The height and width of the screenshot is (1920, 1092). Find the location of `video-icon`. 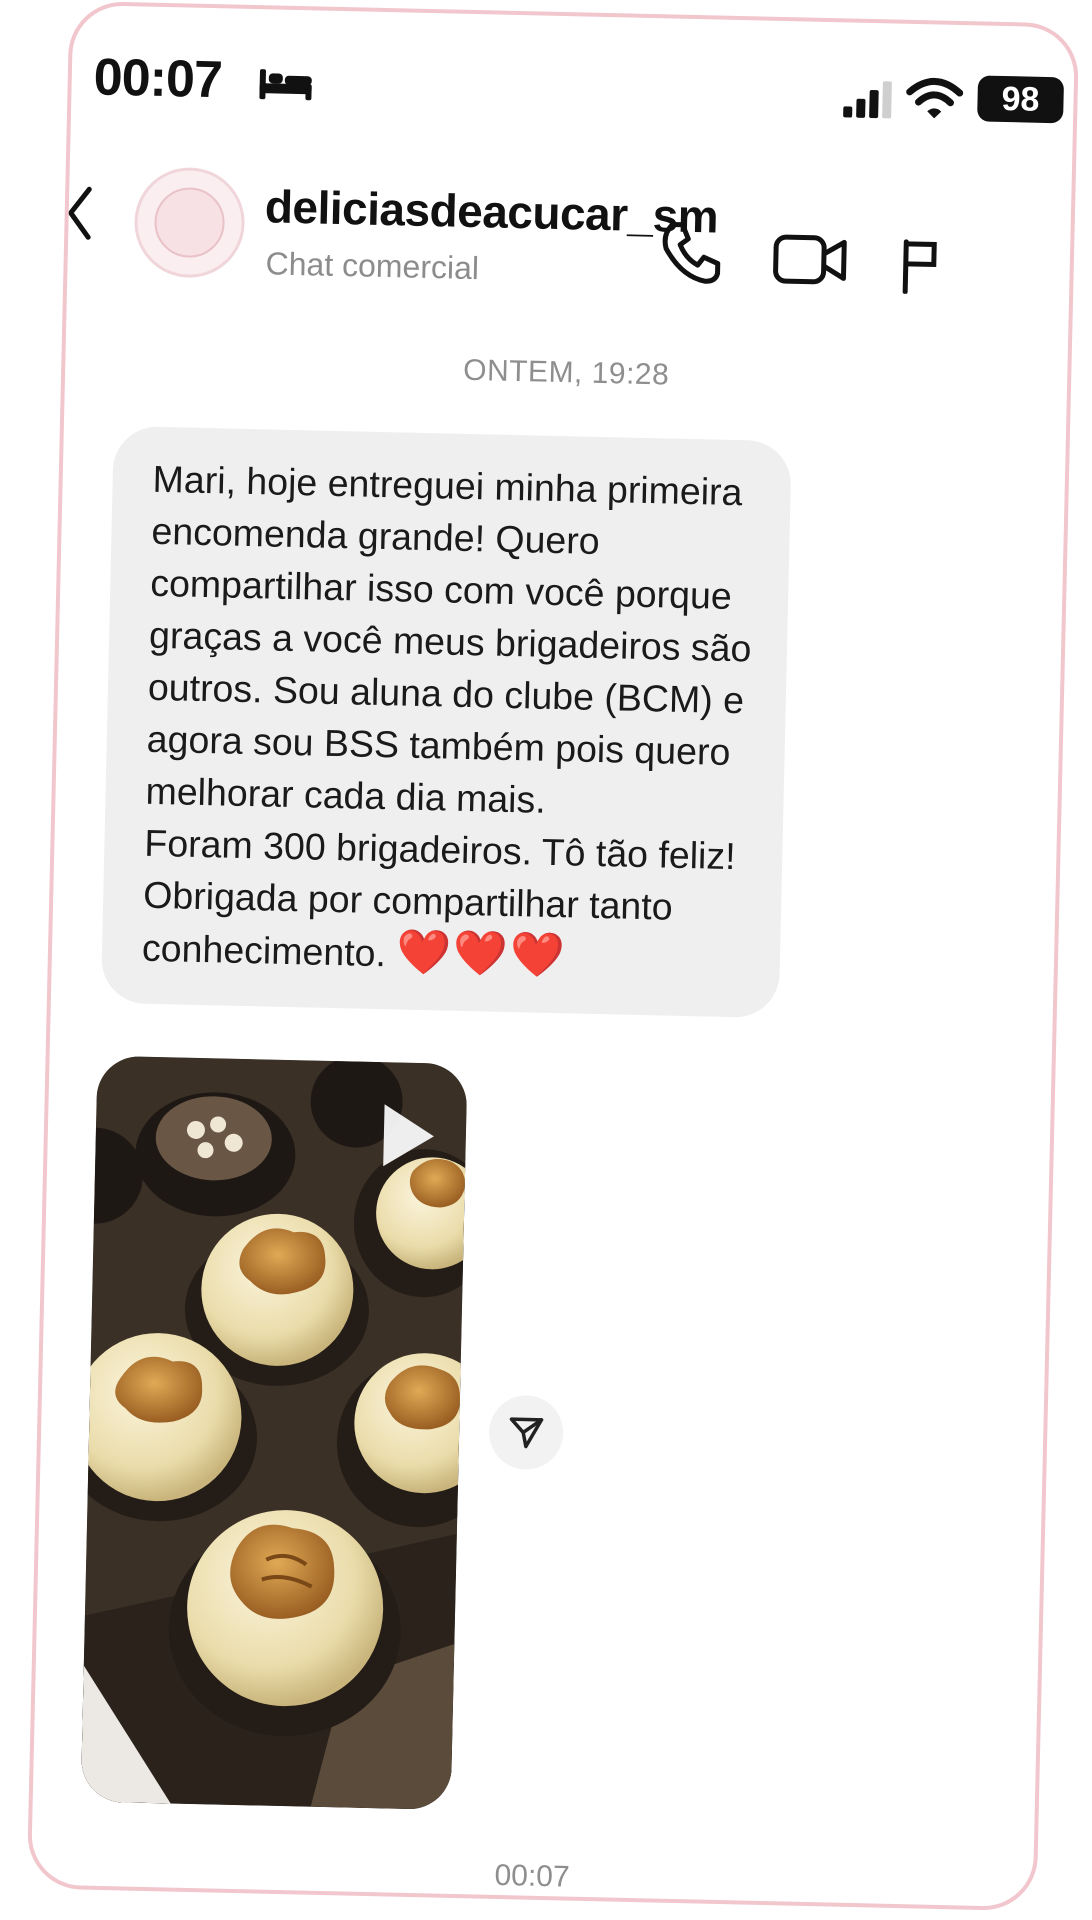

video-icon is located at coordinates (810, 260).